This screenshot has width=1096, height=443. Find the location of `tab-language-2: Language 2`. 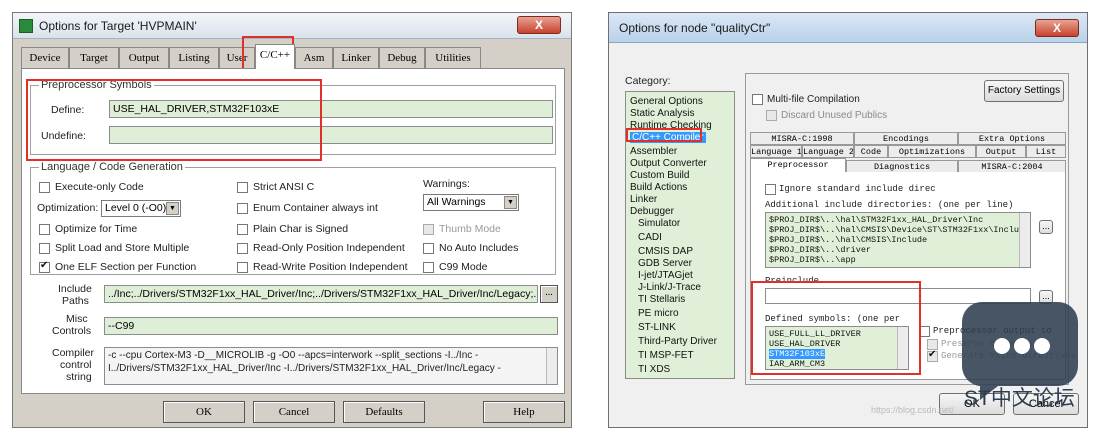

tab-language-2: Language 2 is located at coordinates (828, 151).